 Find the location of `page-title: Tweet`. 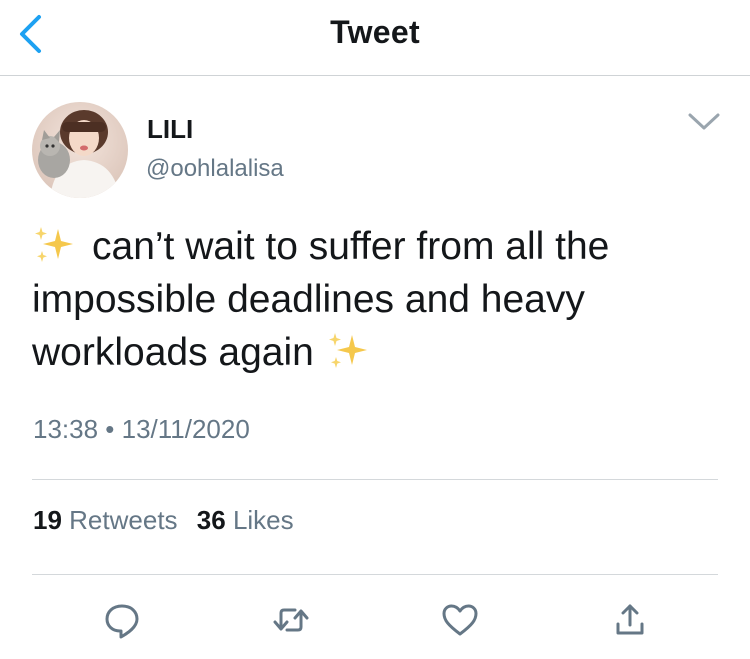

page-title: Tweet is located at coordinates (375, 32).